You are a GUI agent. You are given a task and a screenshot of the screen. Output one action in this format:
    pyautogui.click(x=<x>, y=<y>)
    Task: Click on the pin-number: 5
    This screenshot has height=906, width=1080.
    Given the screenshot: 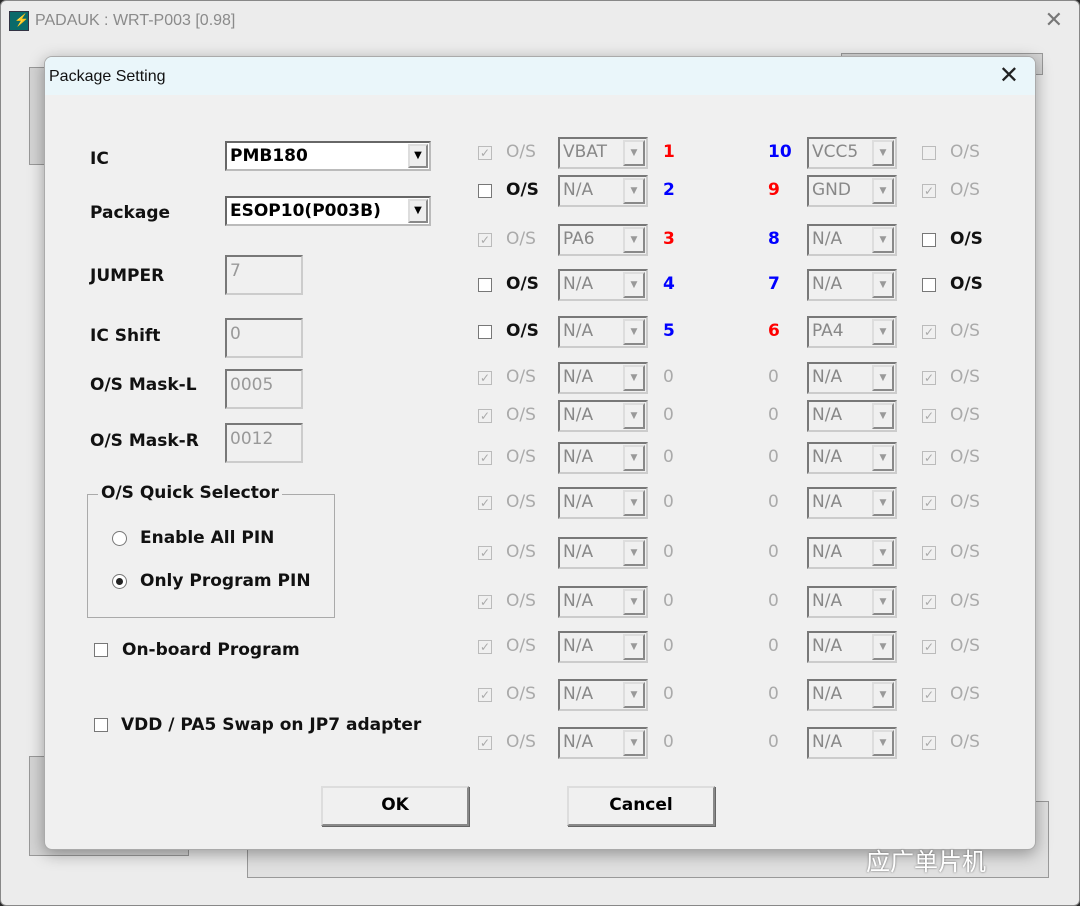 What is the action you would take?
    pyautogui.click(x=669, y=331)
    